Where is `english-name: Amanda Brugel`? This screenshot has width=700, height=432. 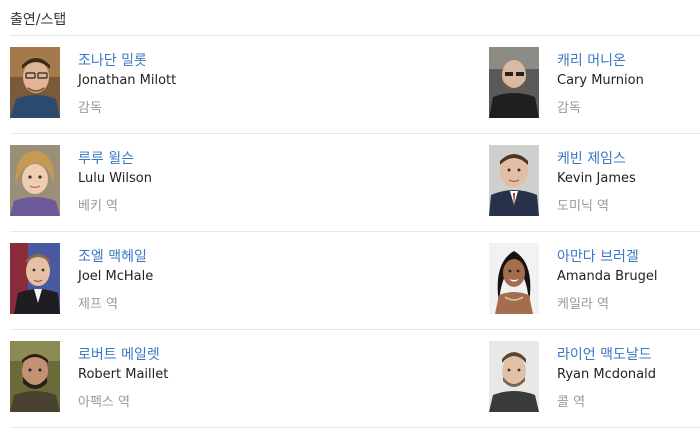
english-name: Amanda Brugel is located at coordinates (607, 276).